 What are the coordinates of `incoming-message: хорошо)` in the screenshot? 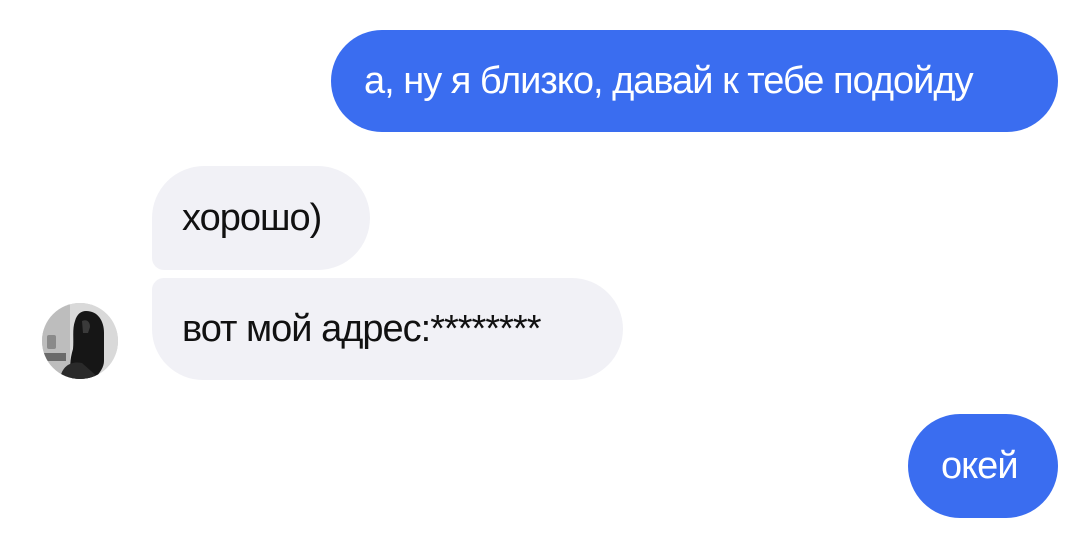 It's located at (261, 218).